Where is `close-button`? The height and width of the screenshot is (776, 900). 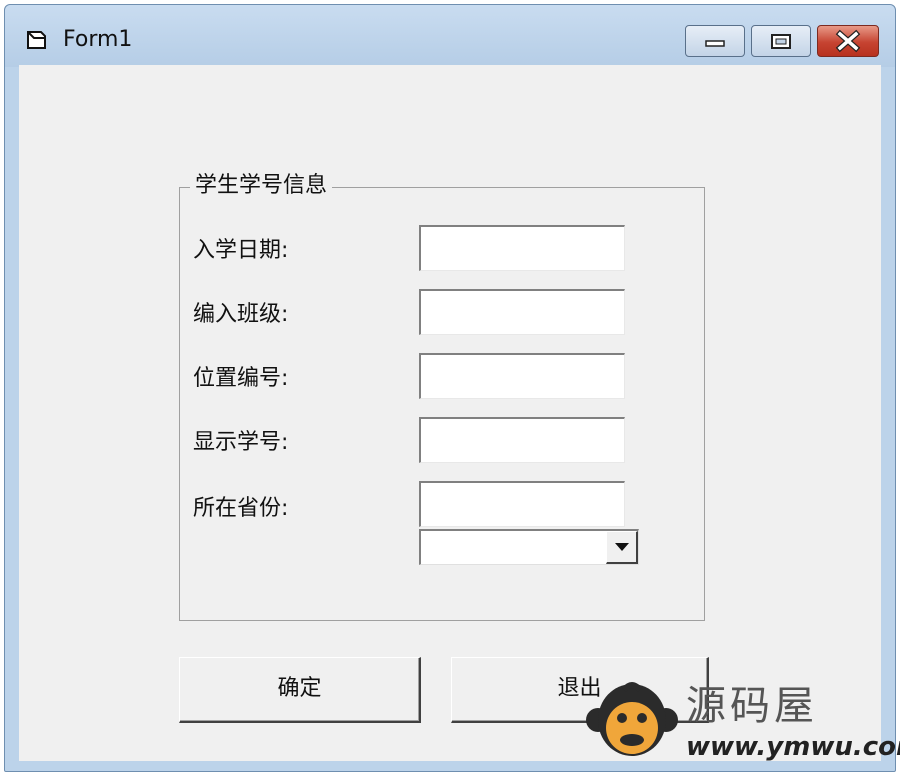
close-button is located at coordinates (848, 41).